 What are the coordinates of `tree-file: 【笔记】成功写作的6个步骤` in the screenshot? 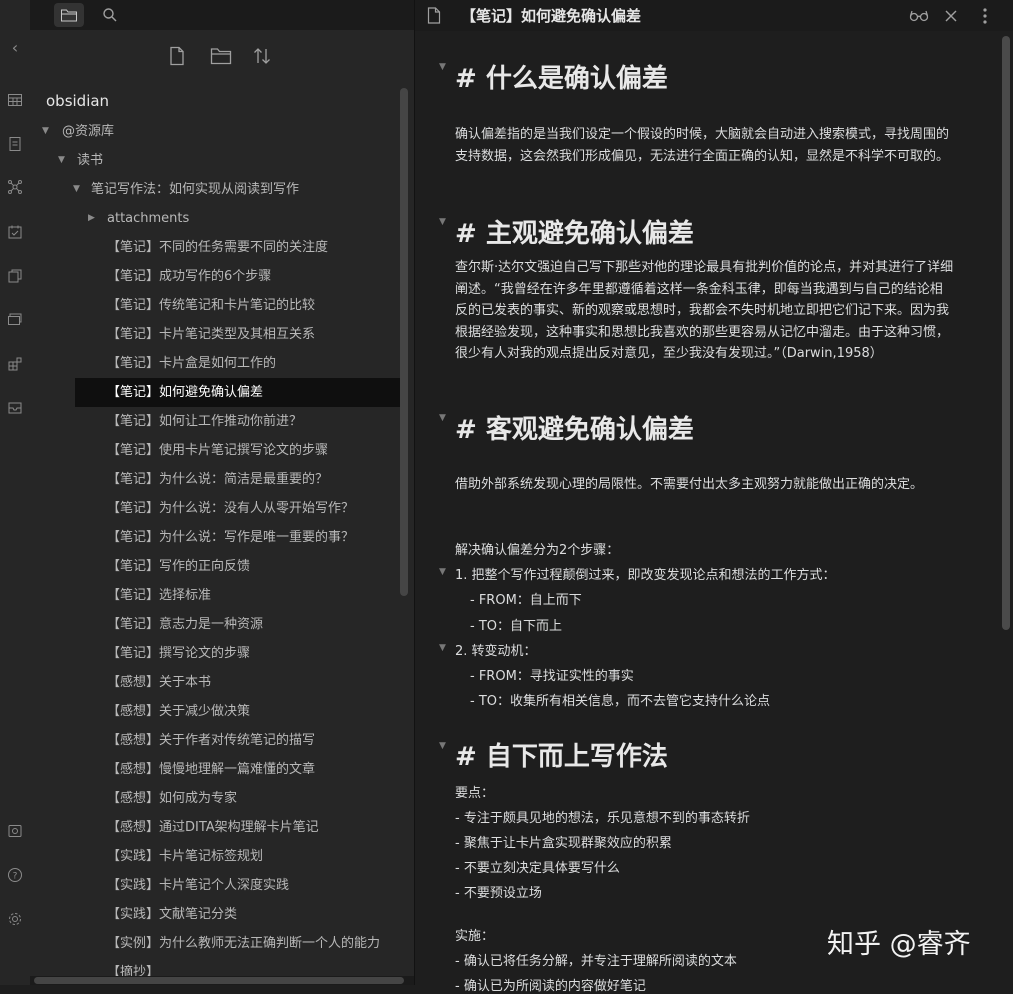 It's located at (216, 276).